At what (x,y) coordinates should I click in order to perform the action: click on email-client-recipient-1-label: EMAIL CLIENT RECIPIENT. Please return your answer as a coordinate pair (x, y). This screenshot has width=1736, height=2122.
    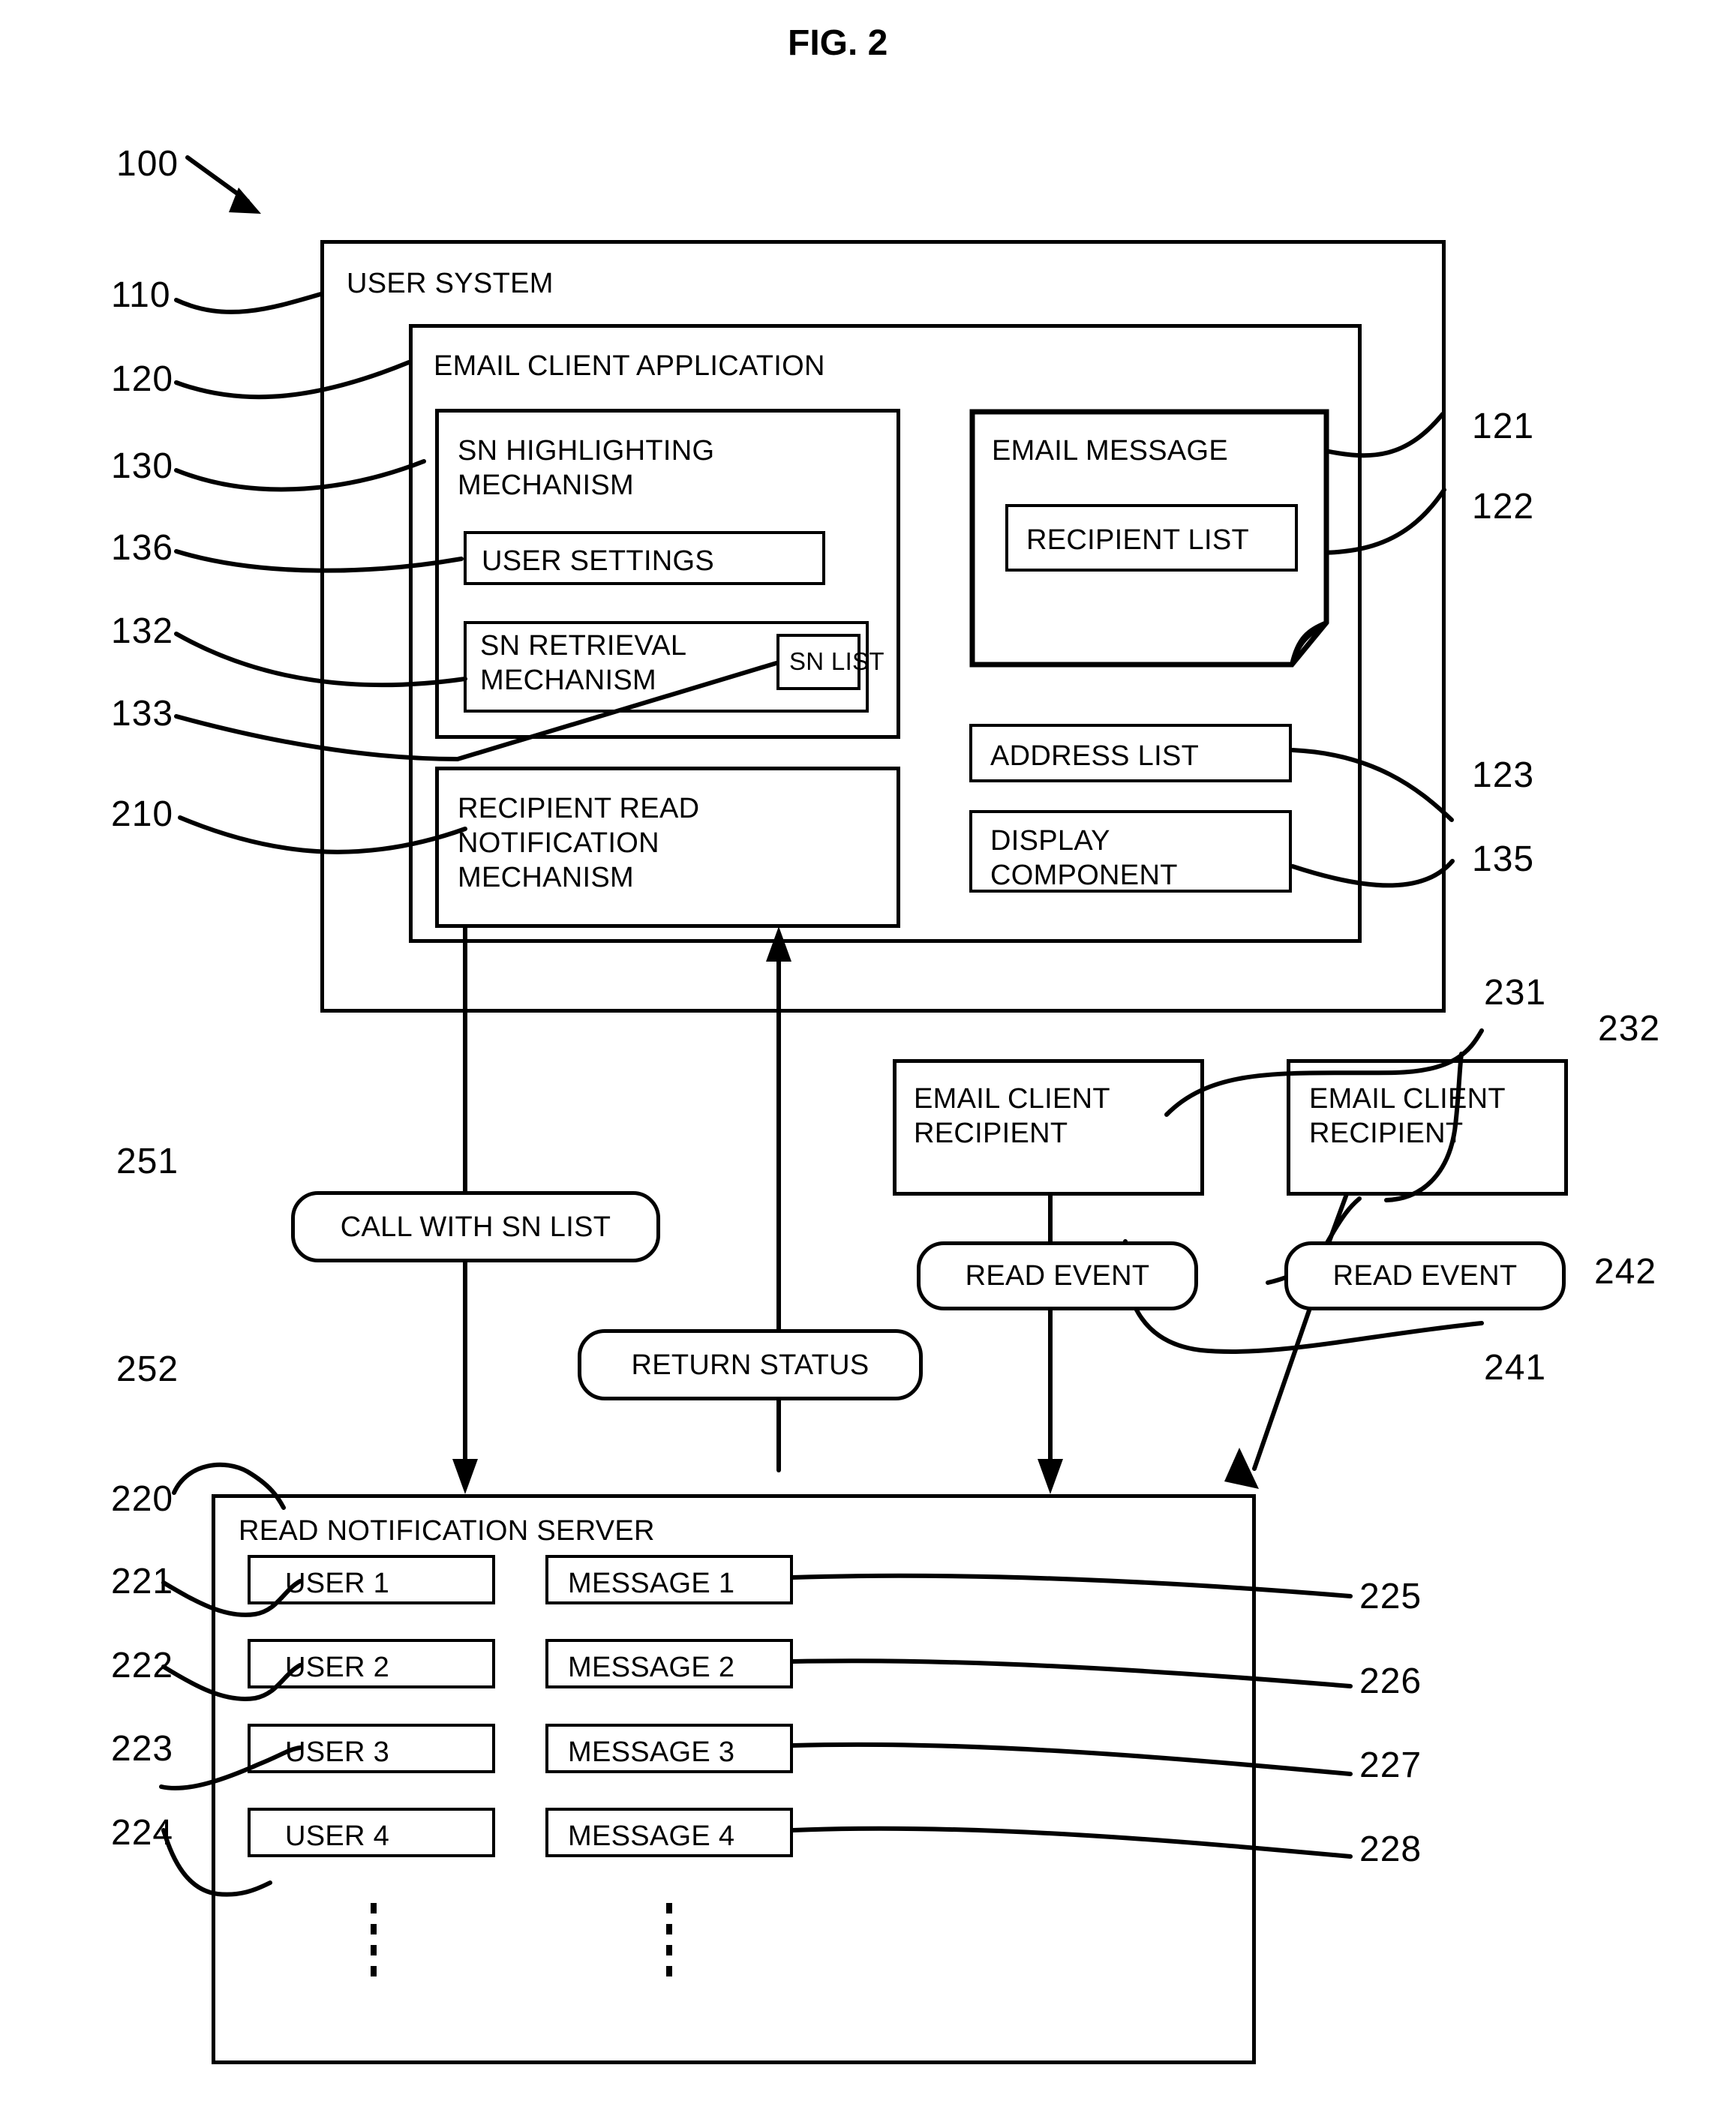
    Looking at the image, I should click on (1012, 1116).